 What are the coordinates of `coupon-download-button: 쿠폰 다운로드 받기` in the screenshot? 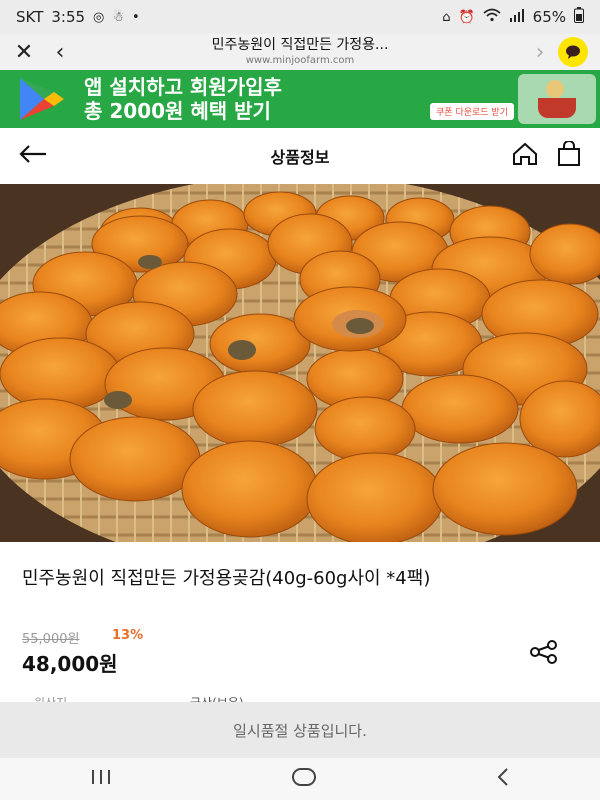 It's located at (472, 111).